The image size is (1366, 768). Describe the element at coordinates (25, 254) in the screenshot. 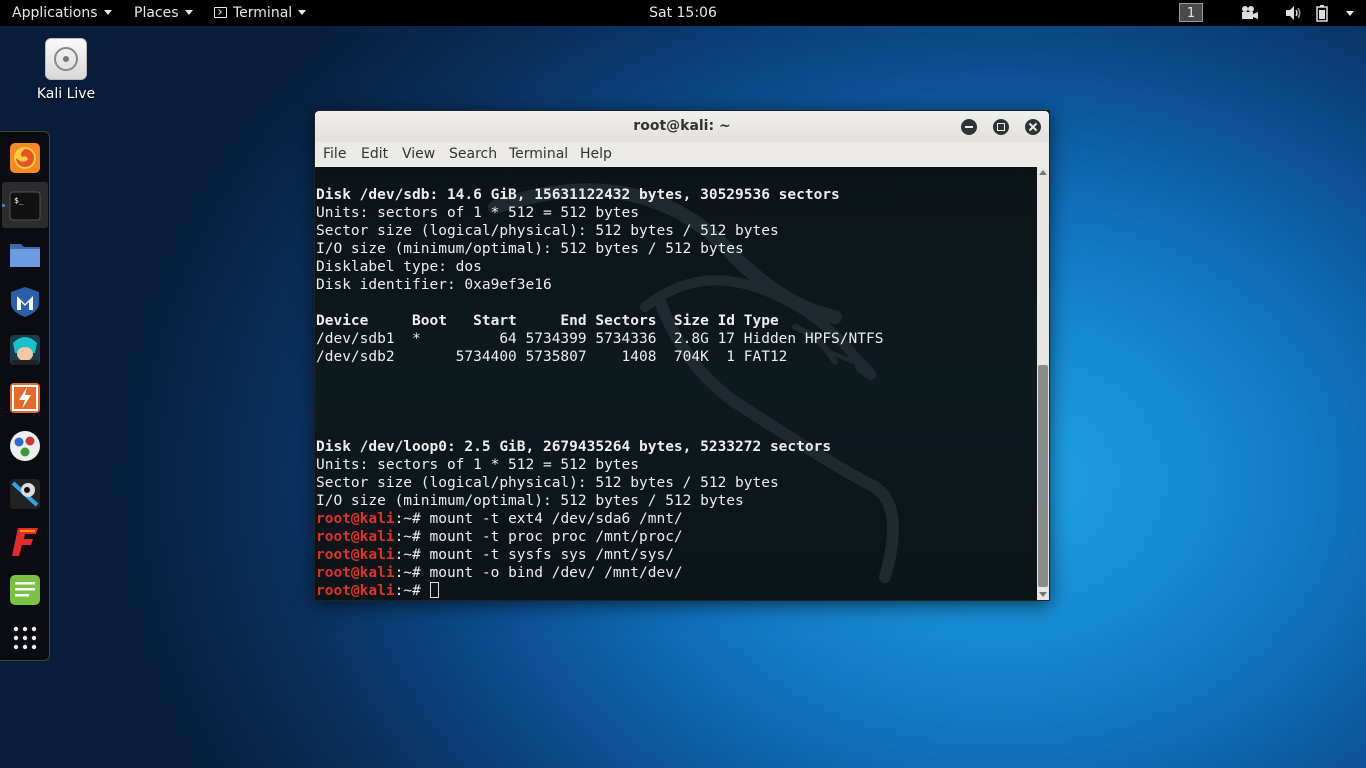

I see `files-icon` at that location.